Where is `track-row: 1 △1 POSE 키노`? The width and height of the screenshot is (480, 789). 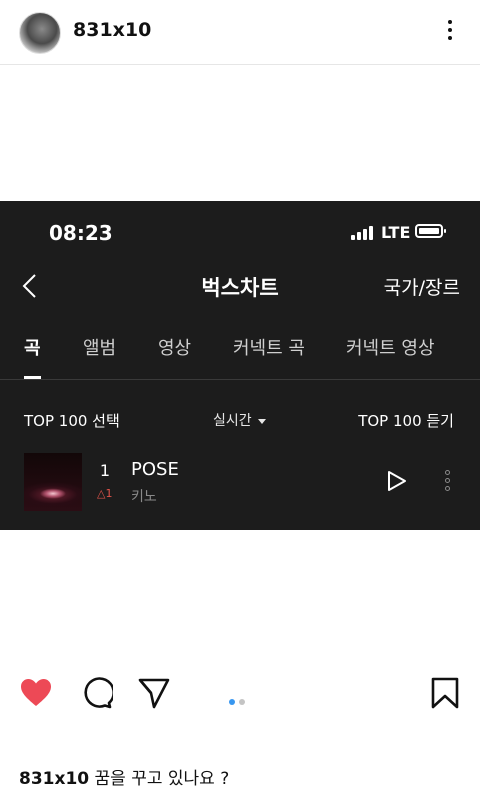 track-row: 1 △1 POSE 키노 is located at coordinates (240, 483).